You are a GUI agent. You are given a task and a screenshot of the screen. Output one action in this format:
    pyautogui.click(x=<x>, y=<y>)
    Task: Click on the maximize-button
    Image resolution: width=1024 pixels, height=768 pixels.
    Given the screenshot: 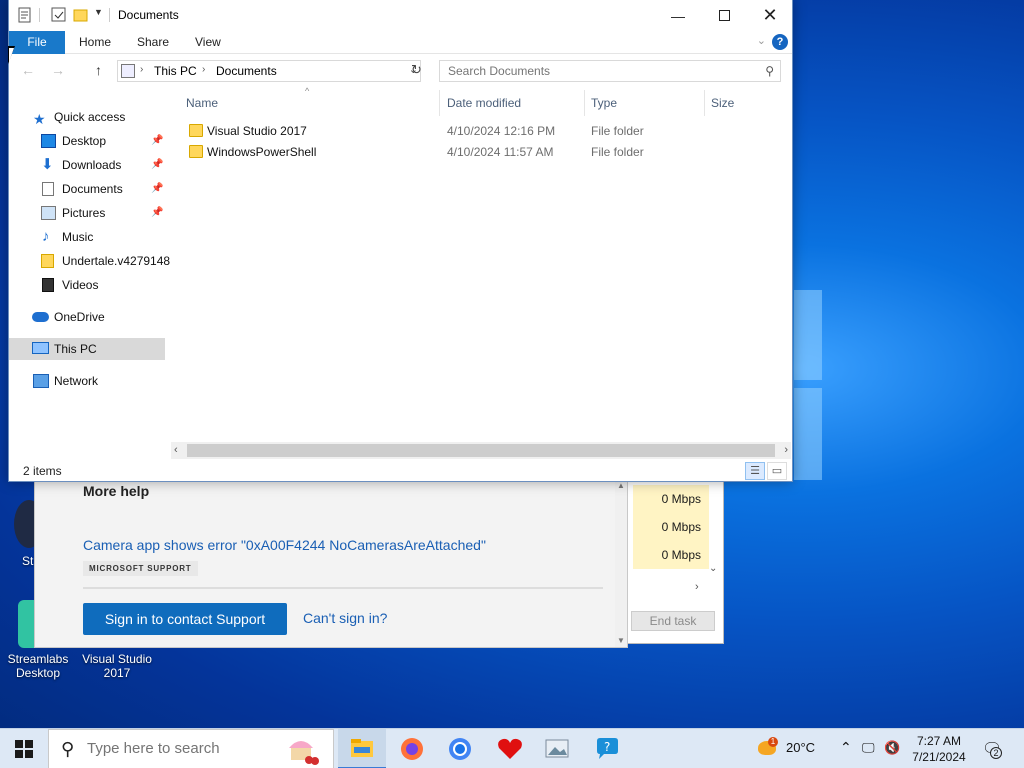 What is the action you would take?
    pyautogui.click(x=724, y=15)
    